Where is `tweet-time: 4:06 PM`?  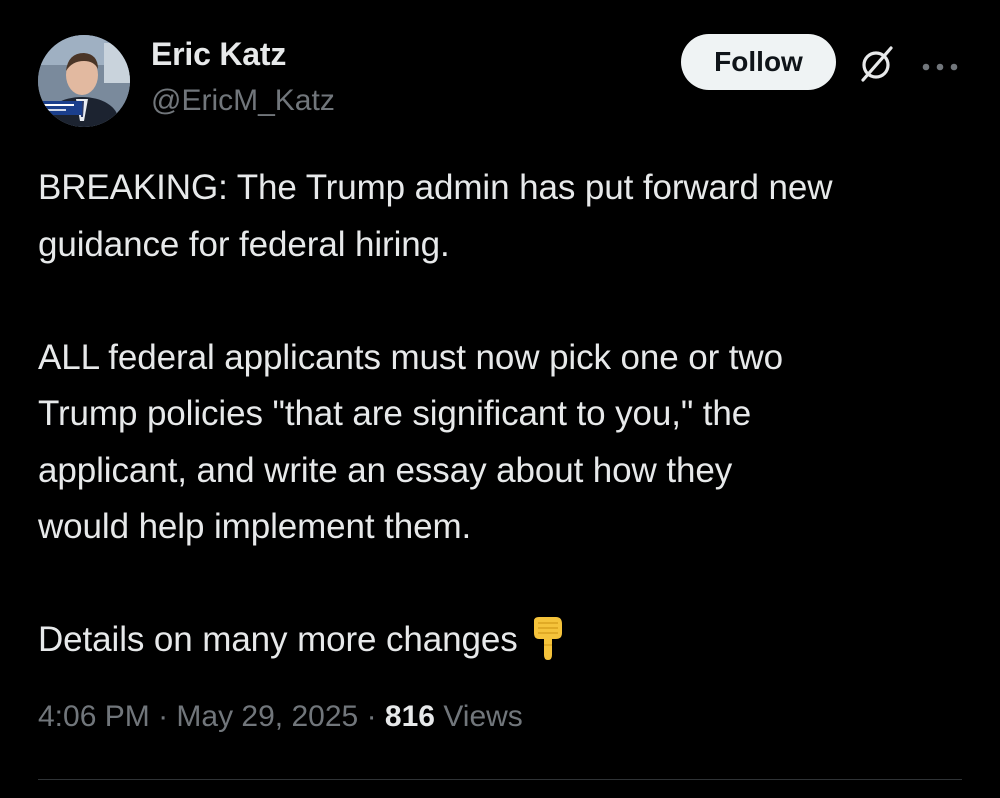
tweet-time: 4:06 PM is located at coordinates (94, 716).